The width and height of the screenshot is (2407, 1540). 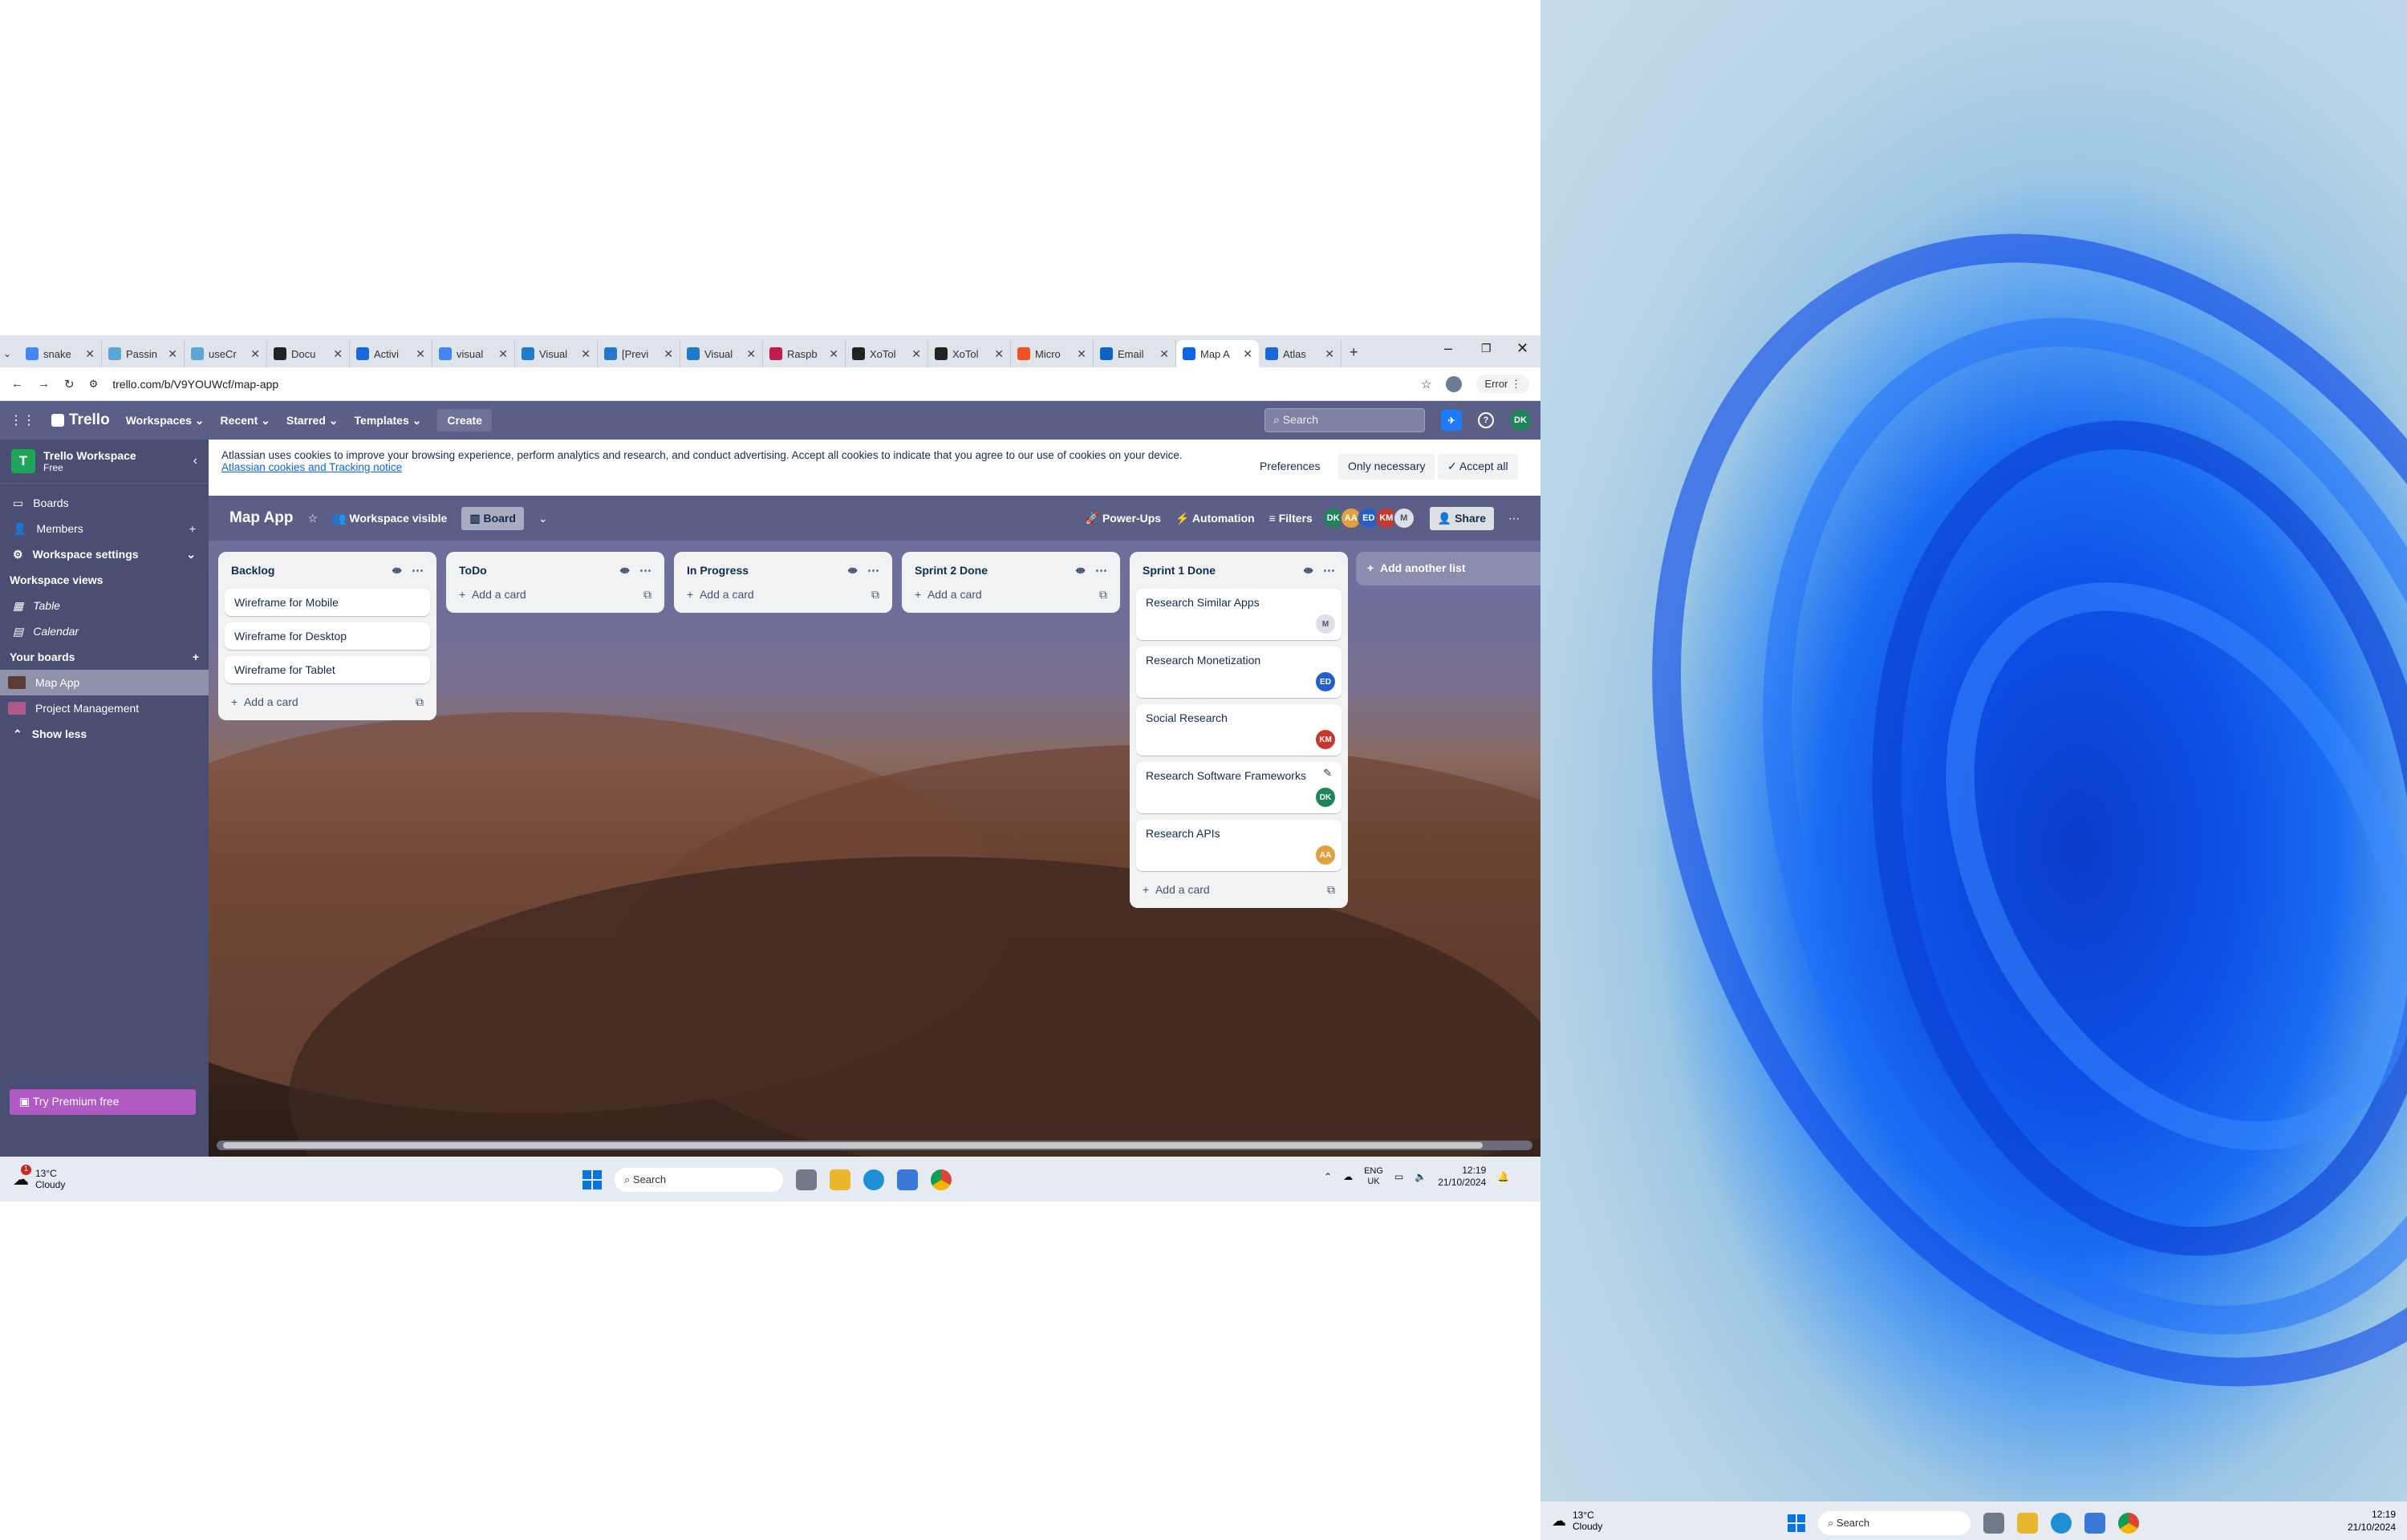 I want to click on card: Wireframe for Mobile, so click(x=328, y=602).